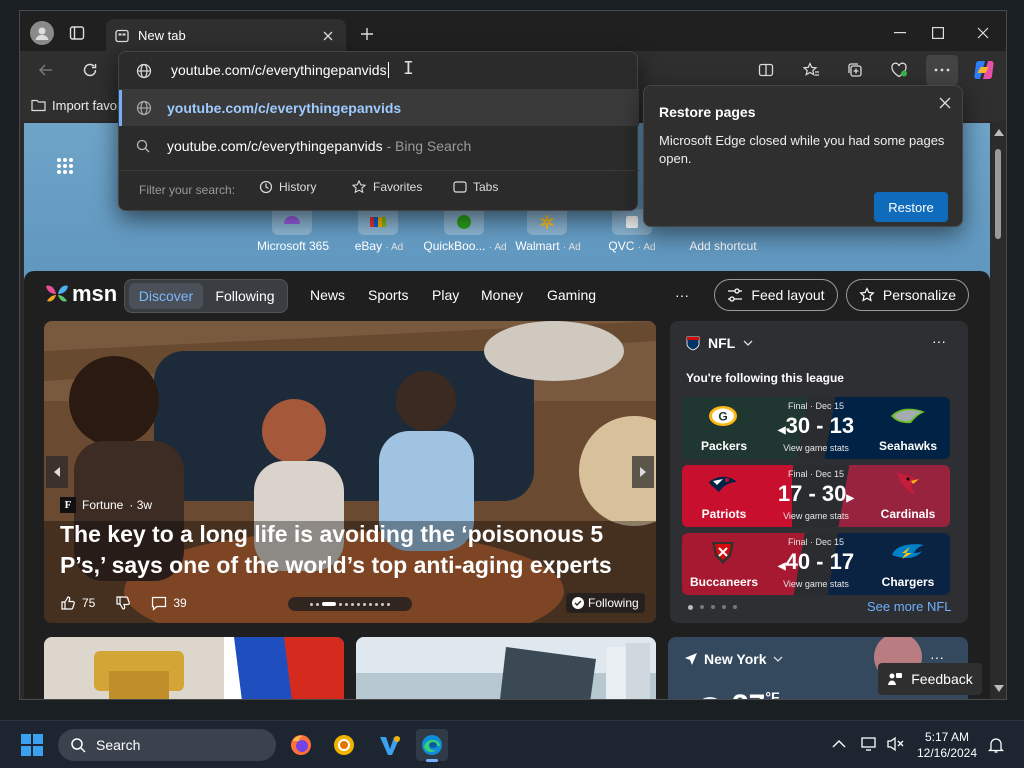 The image size is (1024, 768). I want to click on hero-prev-arrow-icon, so click(57, 472).